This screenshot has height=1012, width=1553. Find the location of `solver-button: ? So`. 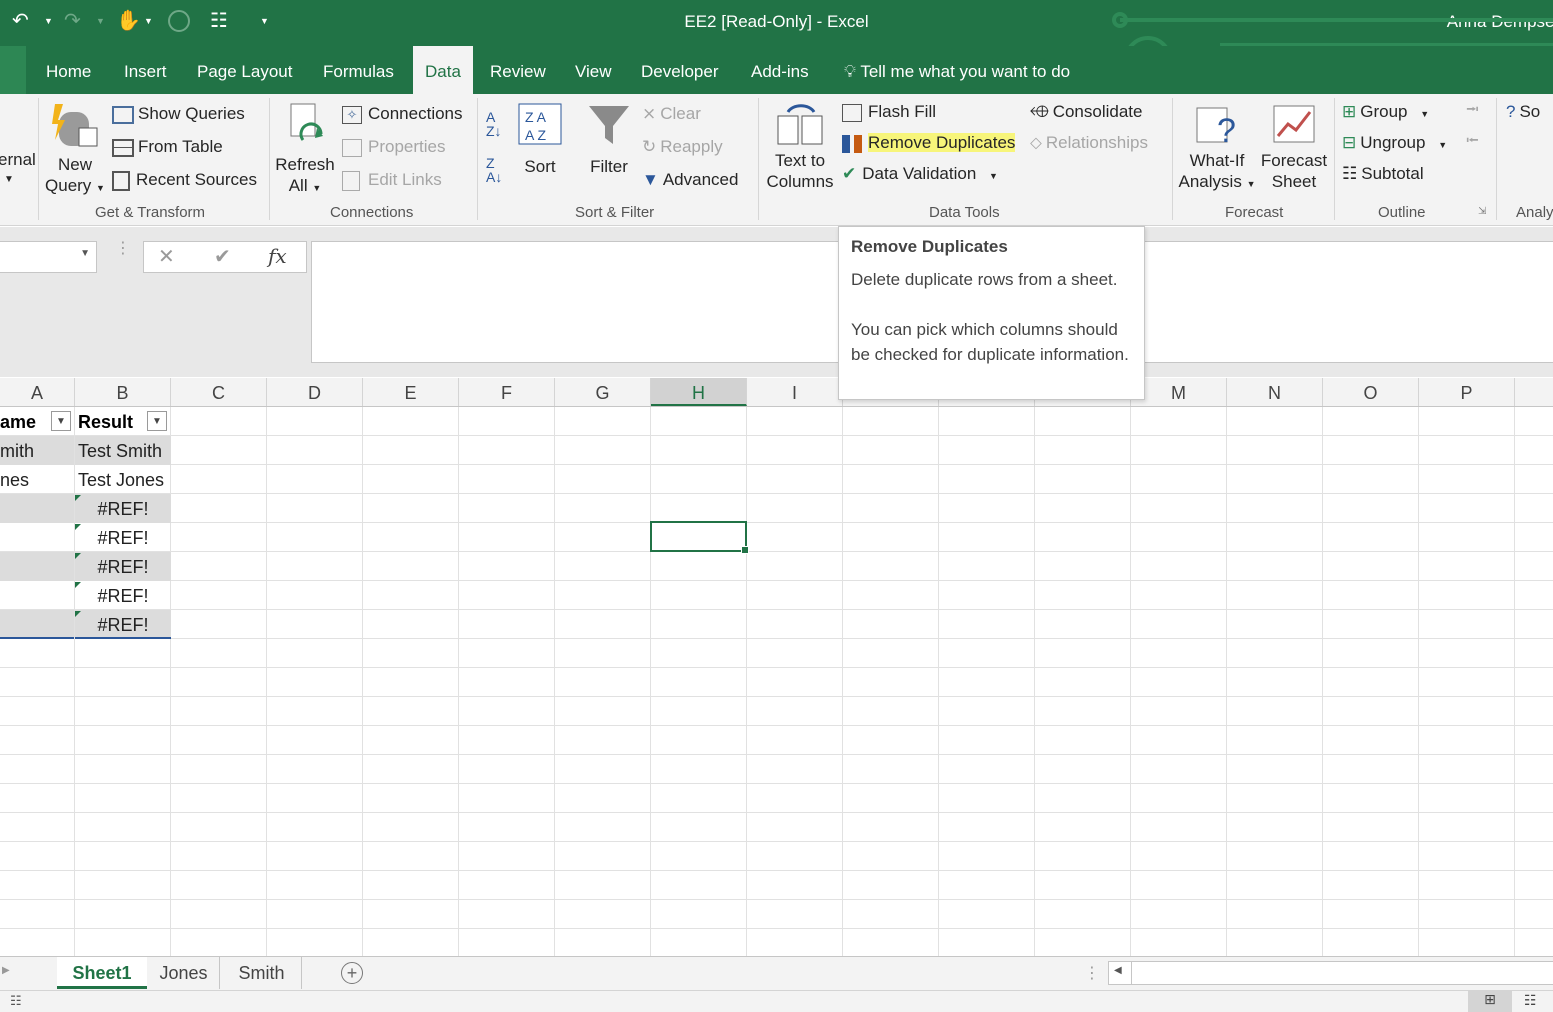

solver-button: ? So is located at coordinates (1523, 112).